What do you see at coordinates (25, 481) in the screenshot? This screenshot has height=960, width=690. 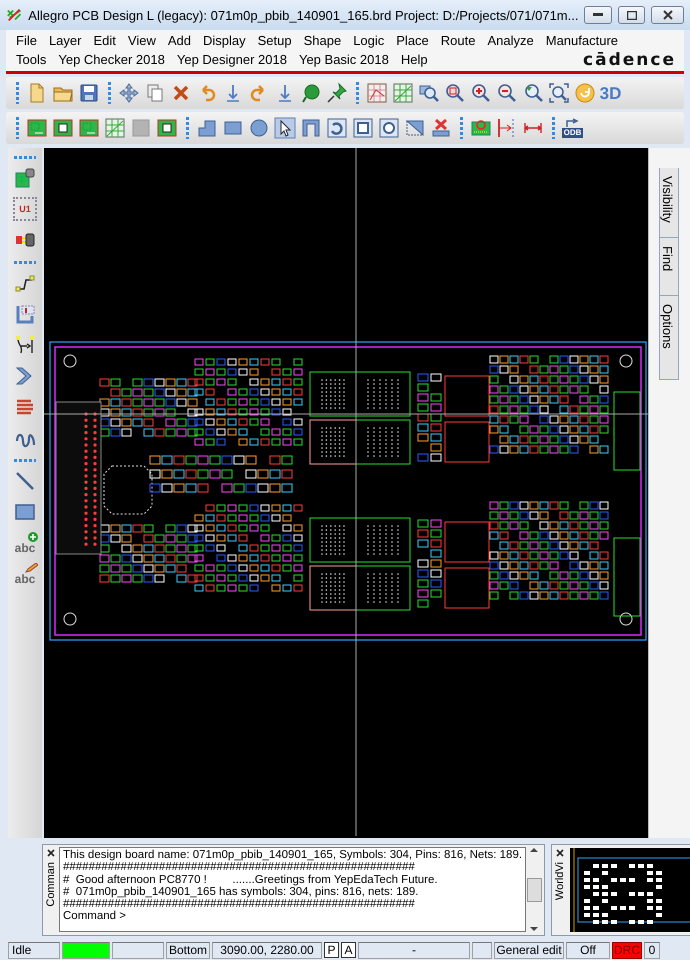 I see `line-icon` at bounding box center [25, 481].